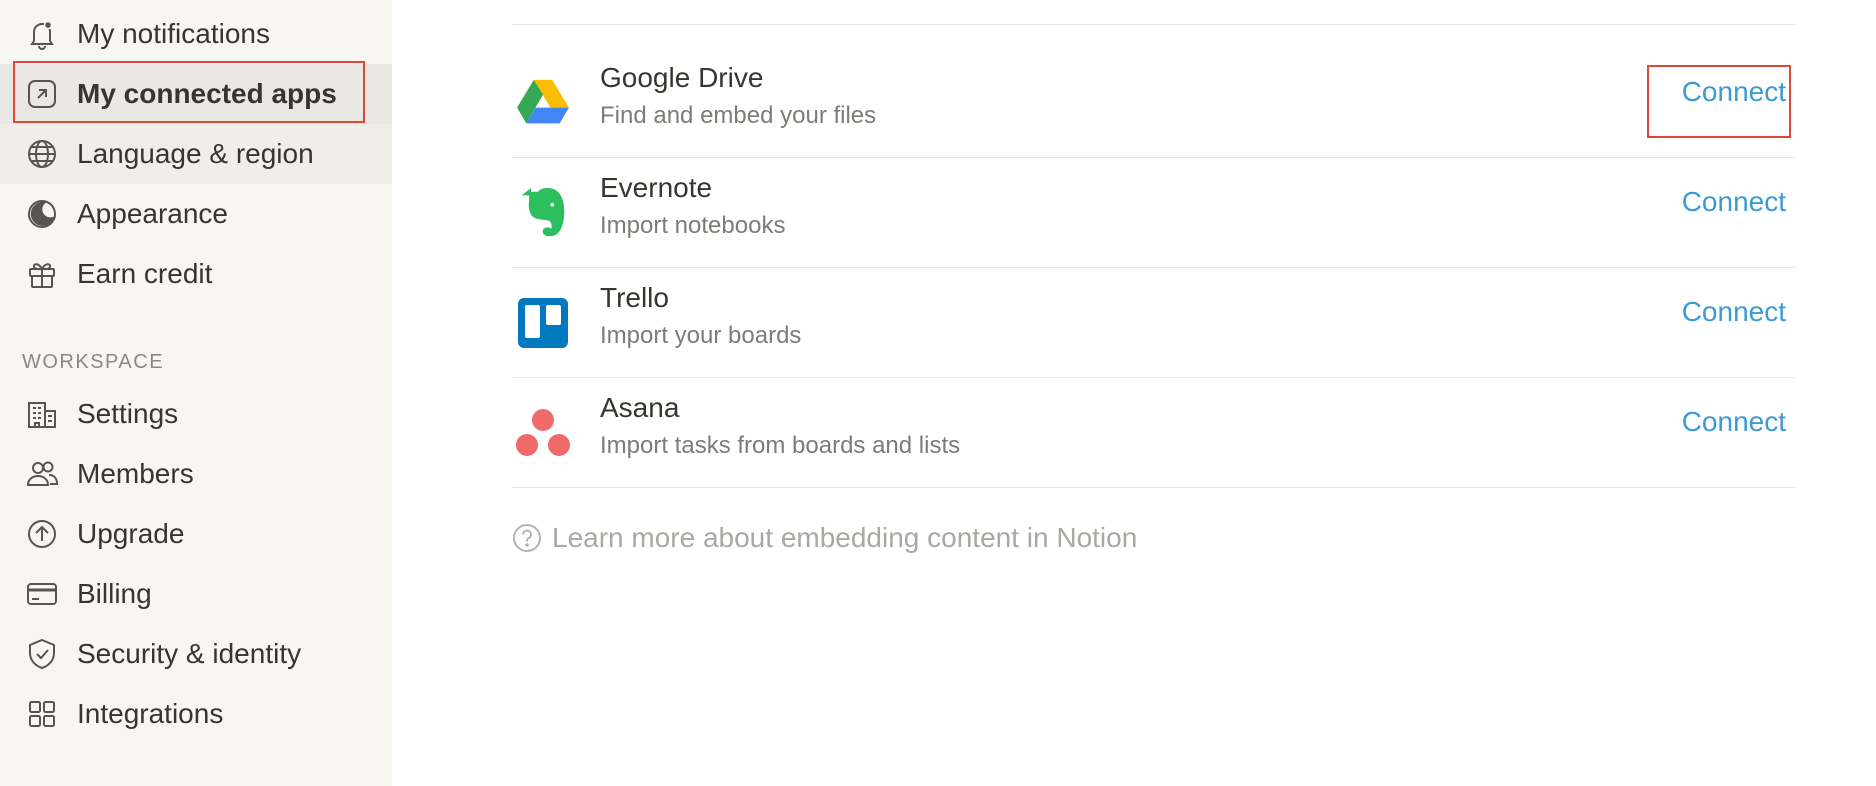 The width and height of the screenshot is (1876, 786). I want to click on app-description: Import tasks from boards and lists, so click(780, 445).